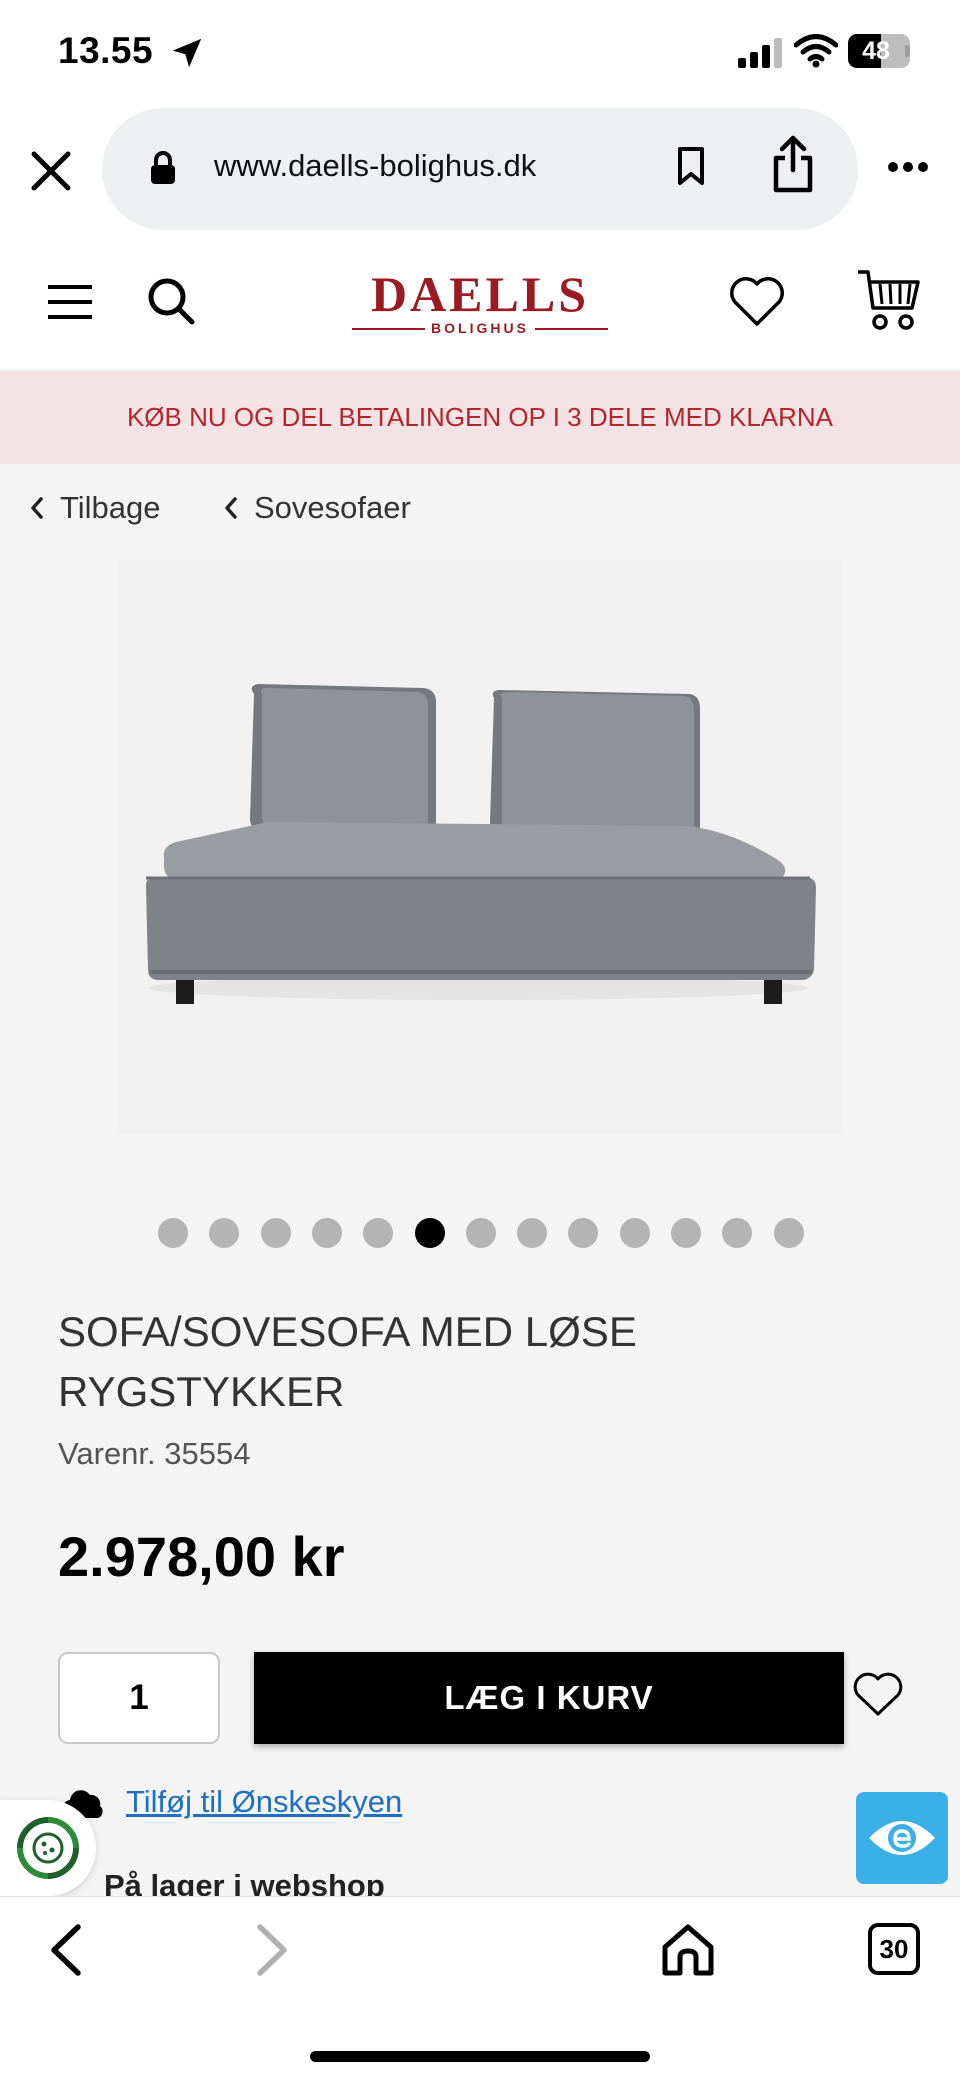 This screenshot has height=2078, width=960. I want to click on url-text: www.daells-bolighus.dk, so click(375, 165).